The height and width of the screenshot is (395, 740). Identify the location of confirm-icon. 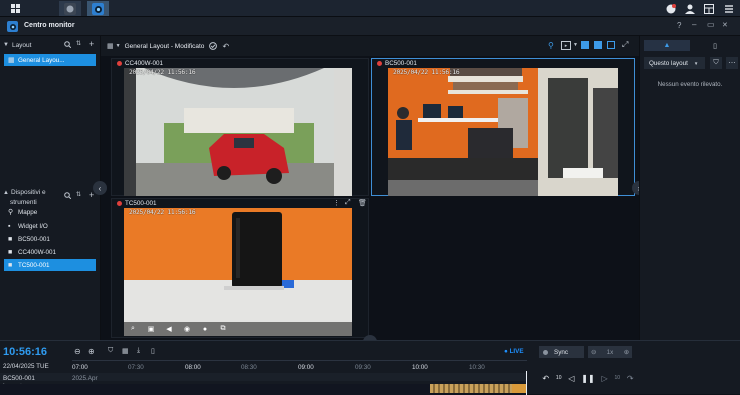
(213, 46).